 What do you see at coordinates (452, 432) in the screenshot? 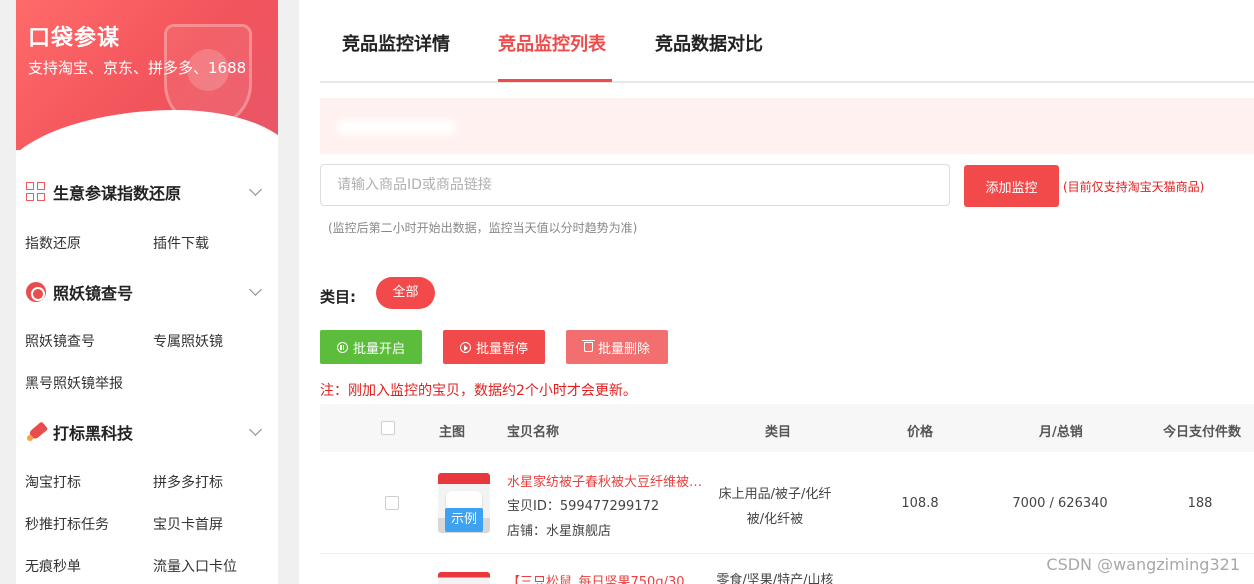
I see `col-image: 主图` at bounding box center [452, 432].